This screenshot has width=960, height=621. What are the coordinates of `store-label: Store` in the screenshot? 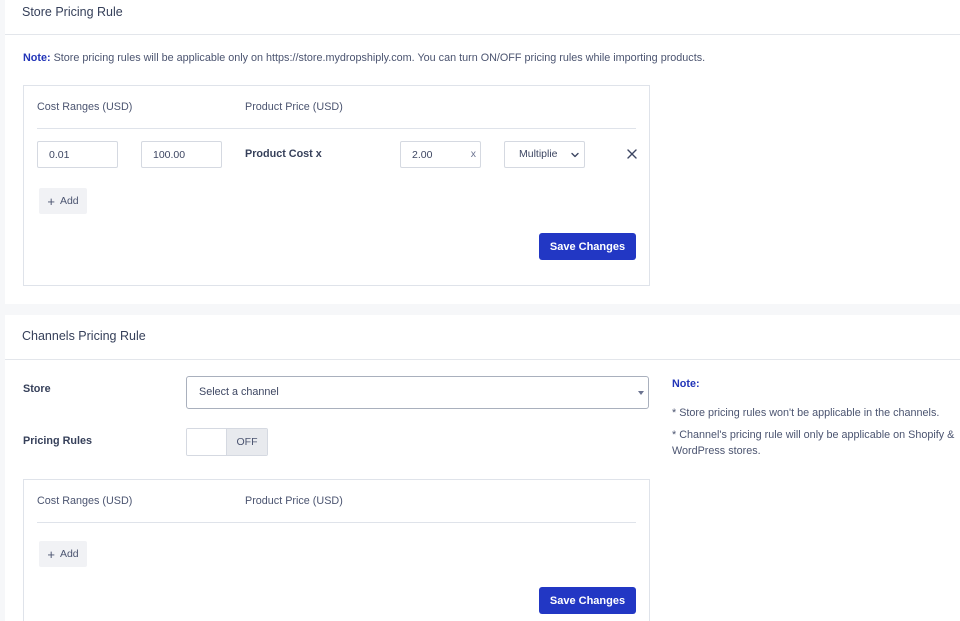 It's located at (37, 389).